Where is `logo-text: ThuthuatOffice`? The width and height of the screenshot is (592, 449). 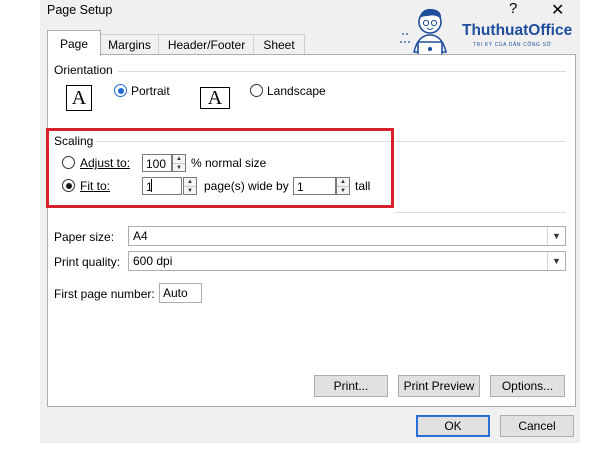 logo-text: ThuthuatOffice is located at coordinates (517, 30).